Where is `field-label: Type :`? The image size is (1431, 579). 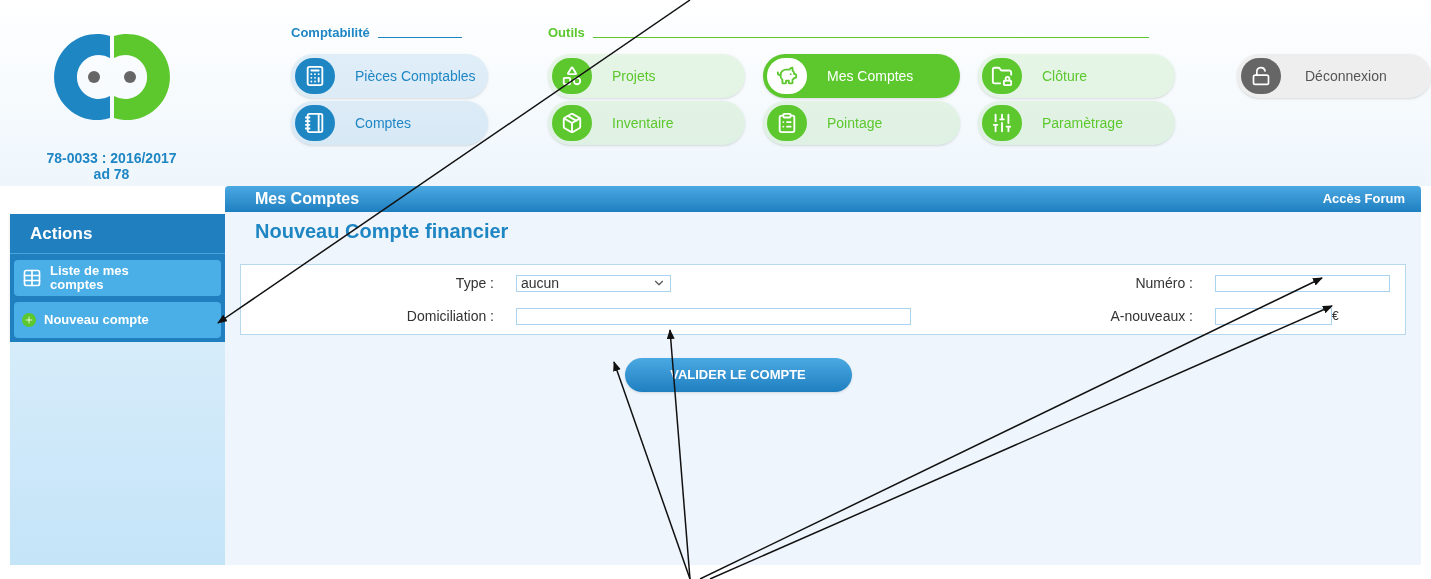 field-label: Type : is located at coordinates (474, 283).